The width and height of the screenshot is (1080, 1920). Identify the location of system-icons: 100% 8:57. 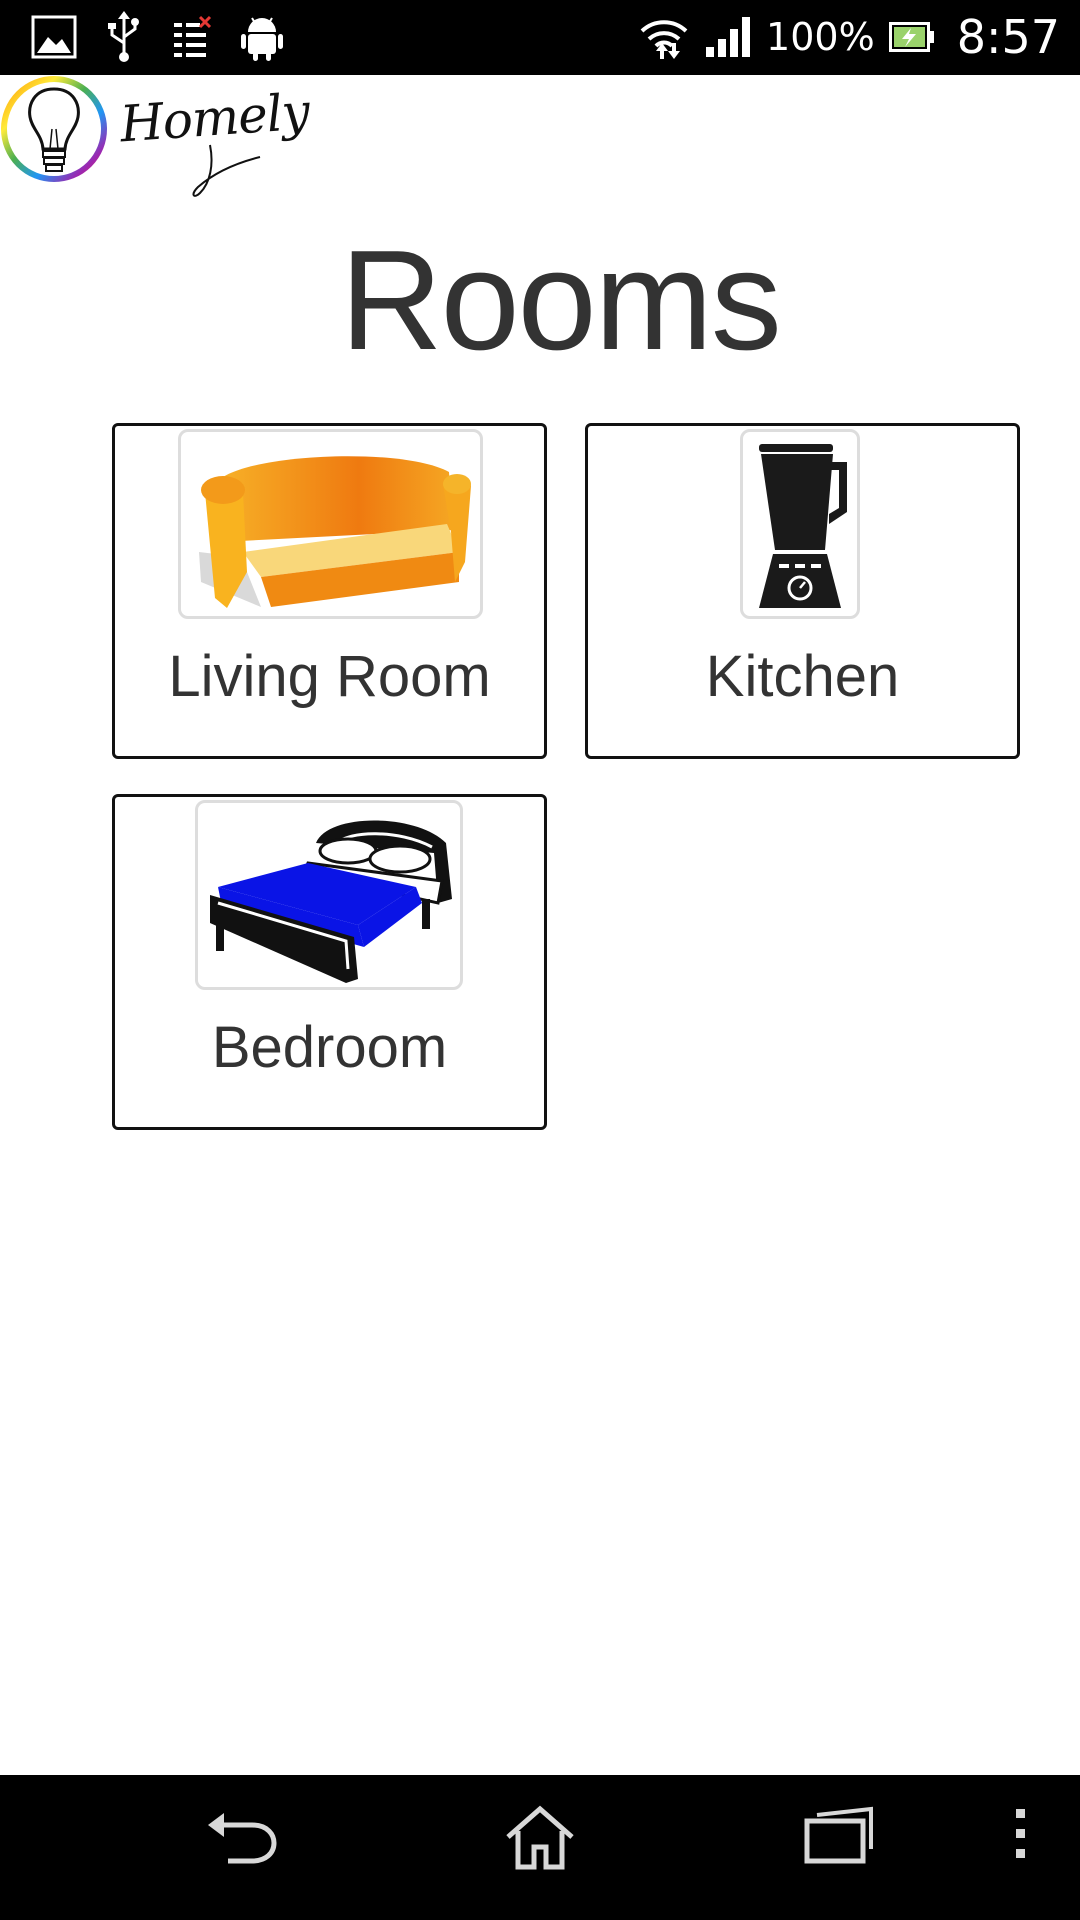
(849, 37).